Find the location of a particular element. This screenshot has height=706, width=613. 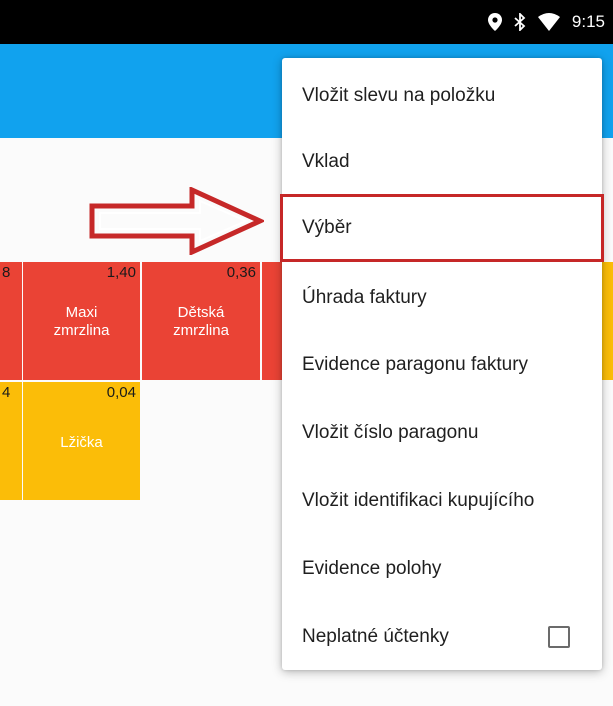

menu-item-evidence-polohy: Evidence polohy is located at coordinates (442, 569).